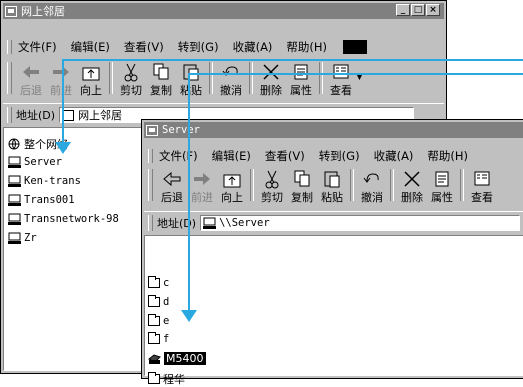  What do you see at coordinates (403, 10) in the screenshot?
I see `minimize-button: _` at bounding box center [403, 10].